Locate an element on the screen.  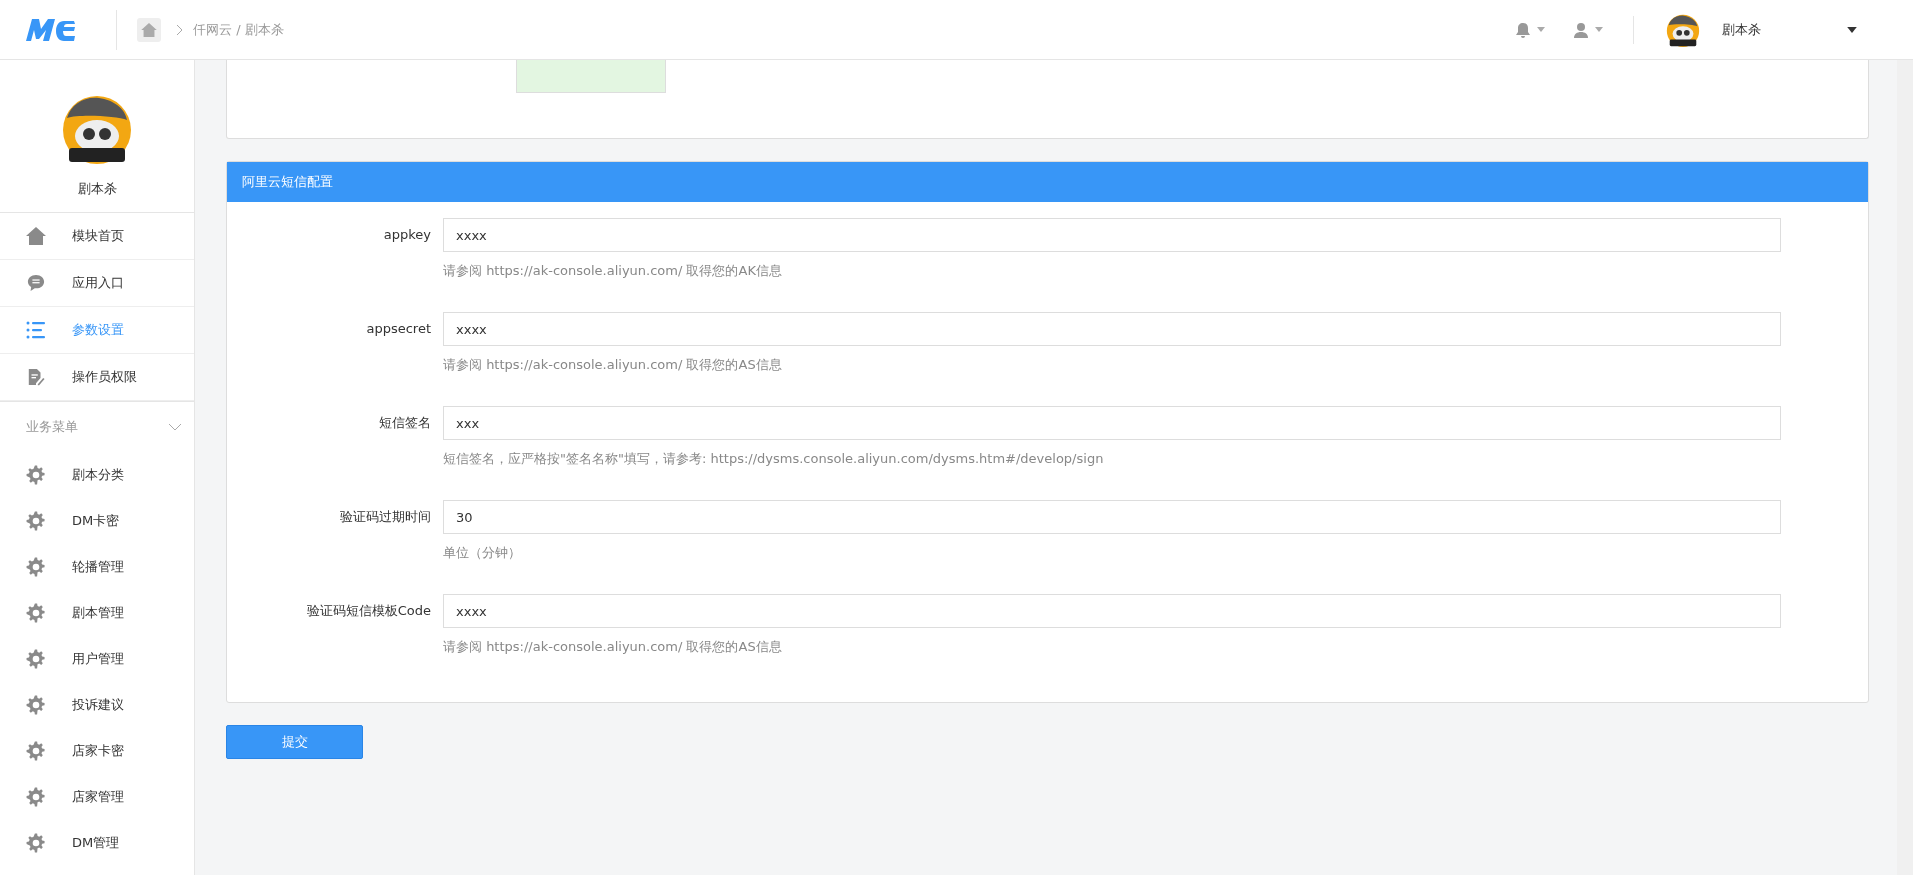
caret-icon is located at coordinates (1852, 29).